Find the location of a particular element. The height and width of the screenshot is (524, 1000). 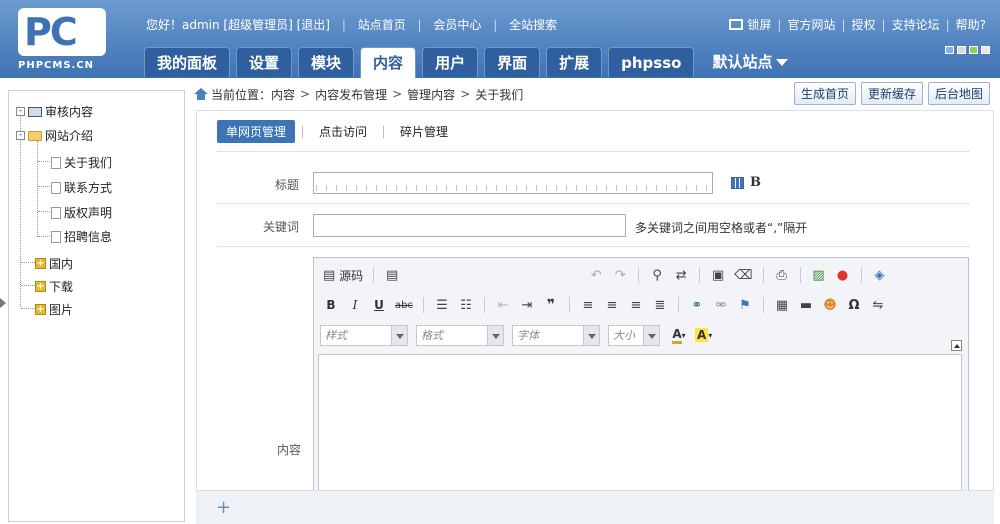

lock-screen-link: 锁屏 is located at coordinates (759, 24).